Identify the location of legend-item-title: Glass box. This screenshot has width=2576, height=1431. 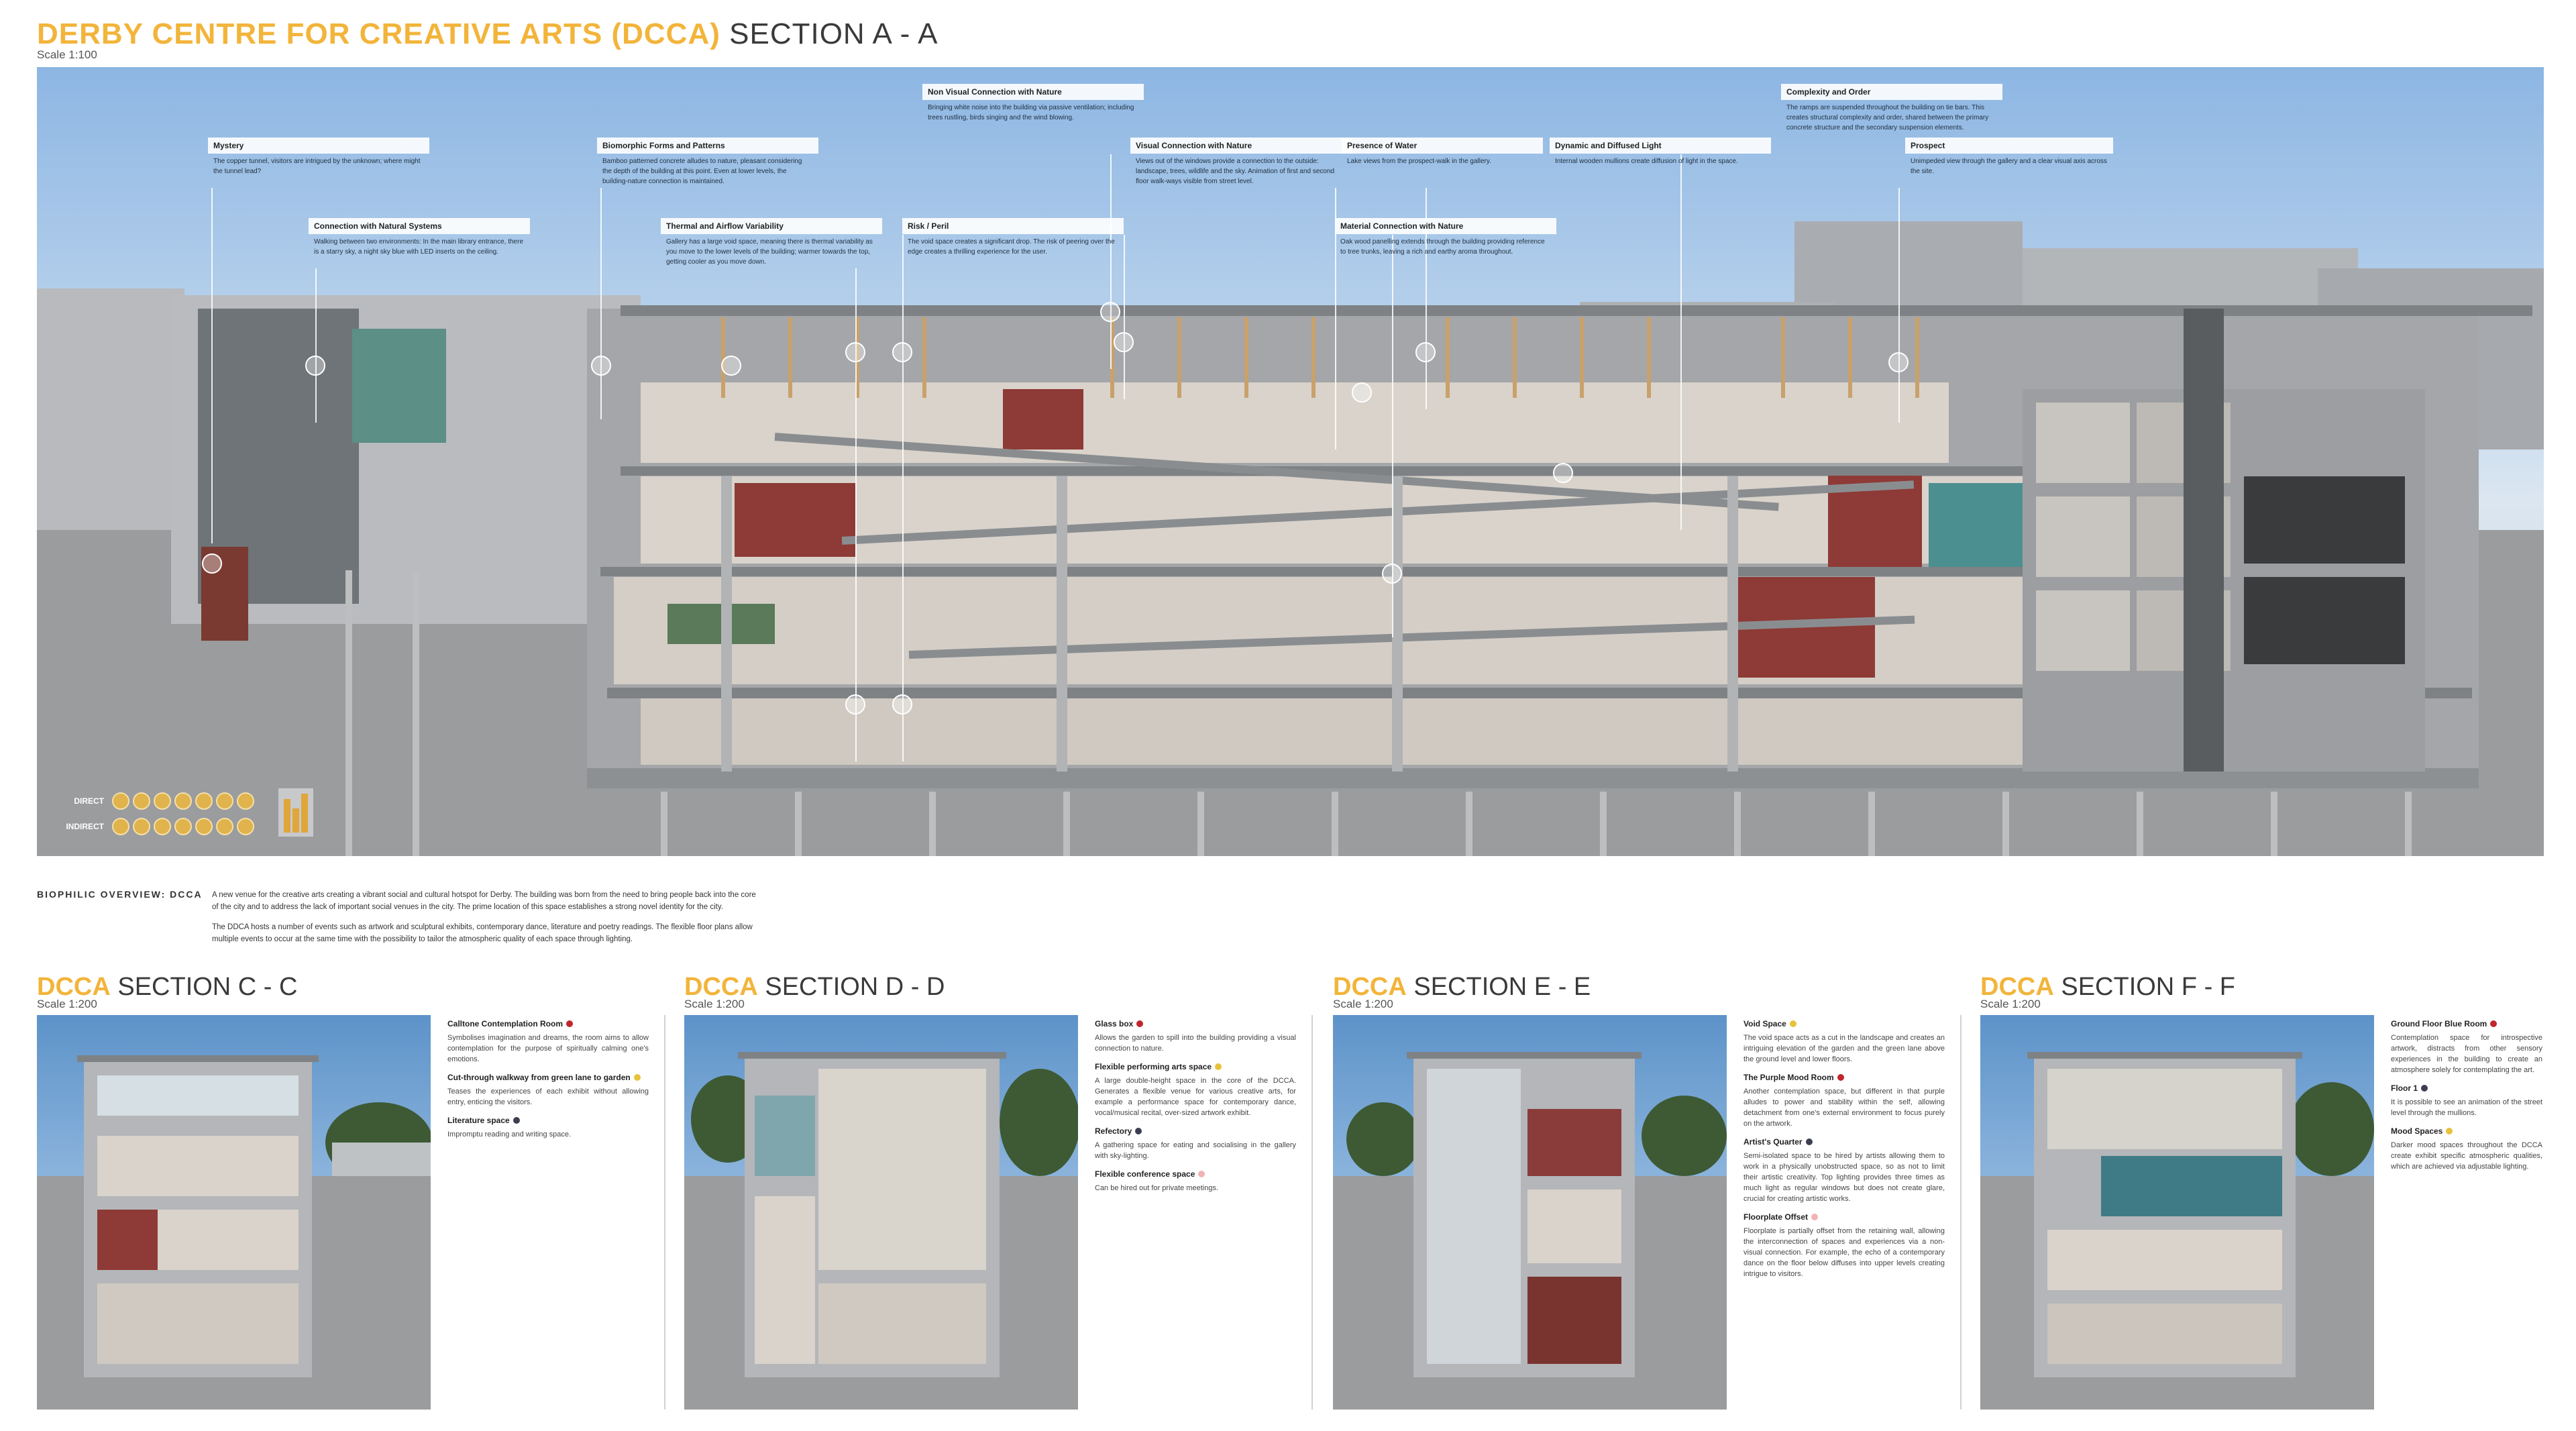
(1195, 1023).